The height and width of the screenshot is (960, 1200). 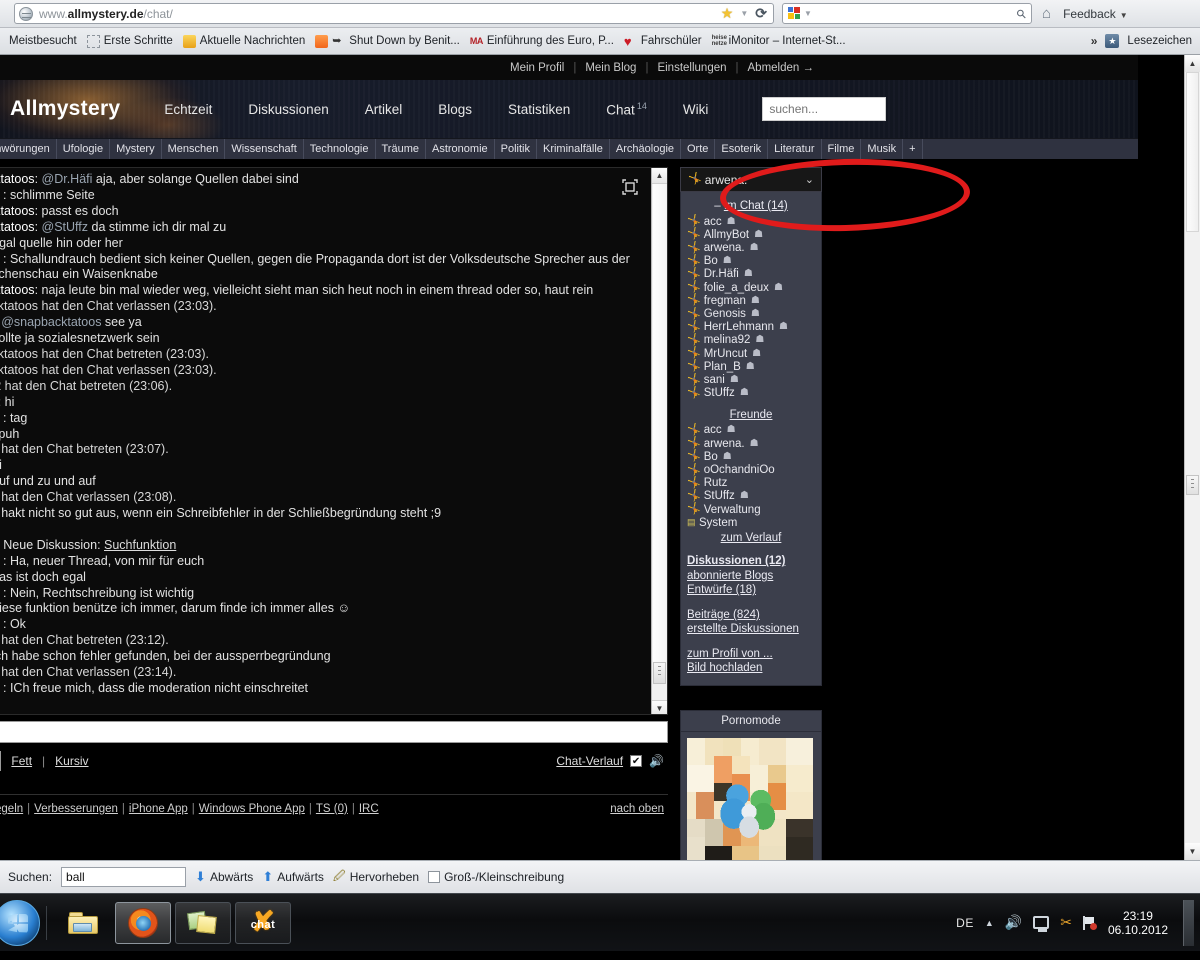 What do you see at coordinates (1192, 457) in the screenshot?
I see `page-scrollbar: ▲ ▼` at bounding box center [1192, 457].